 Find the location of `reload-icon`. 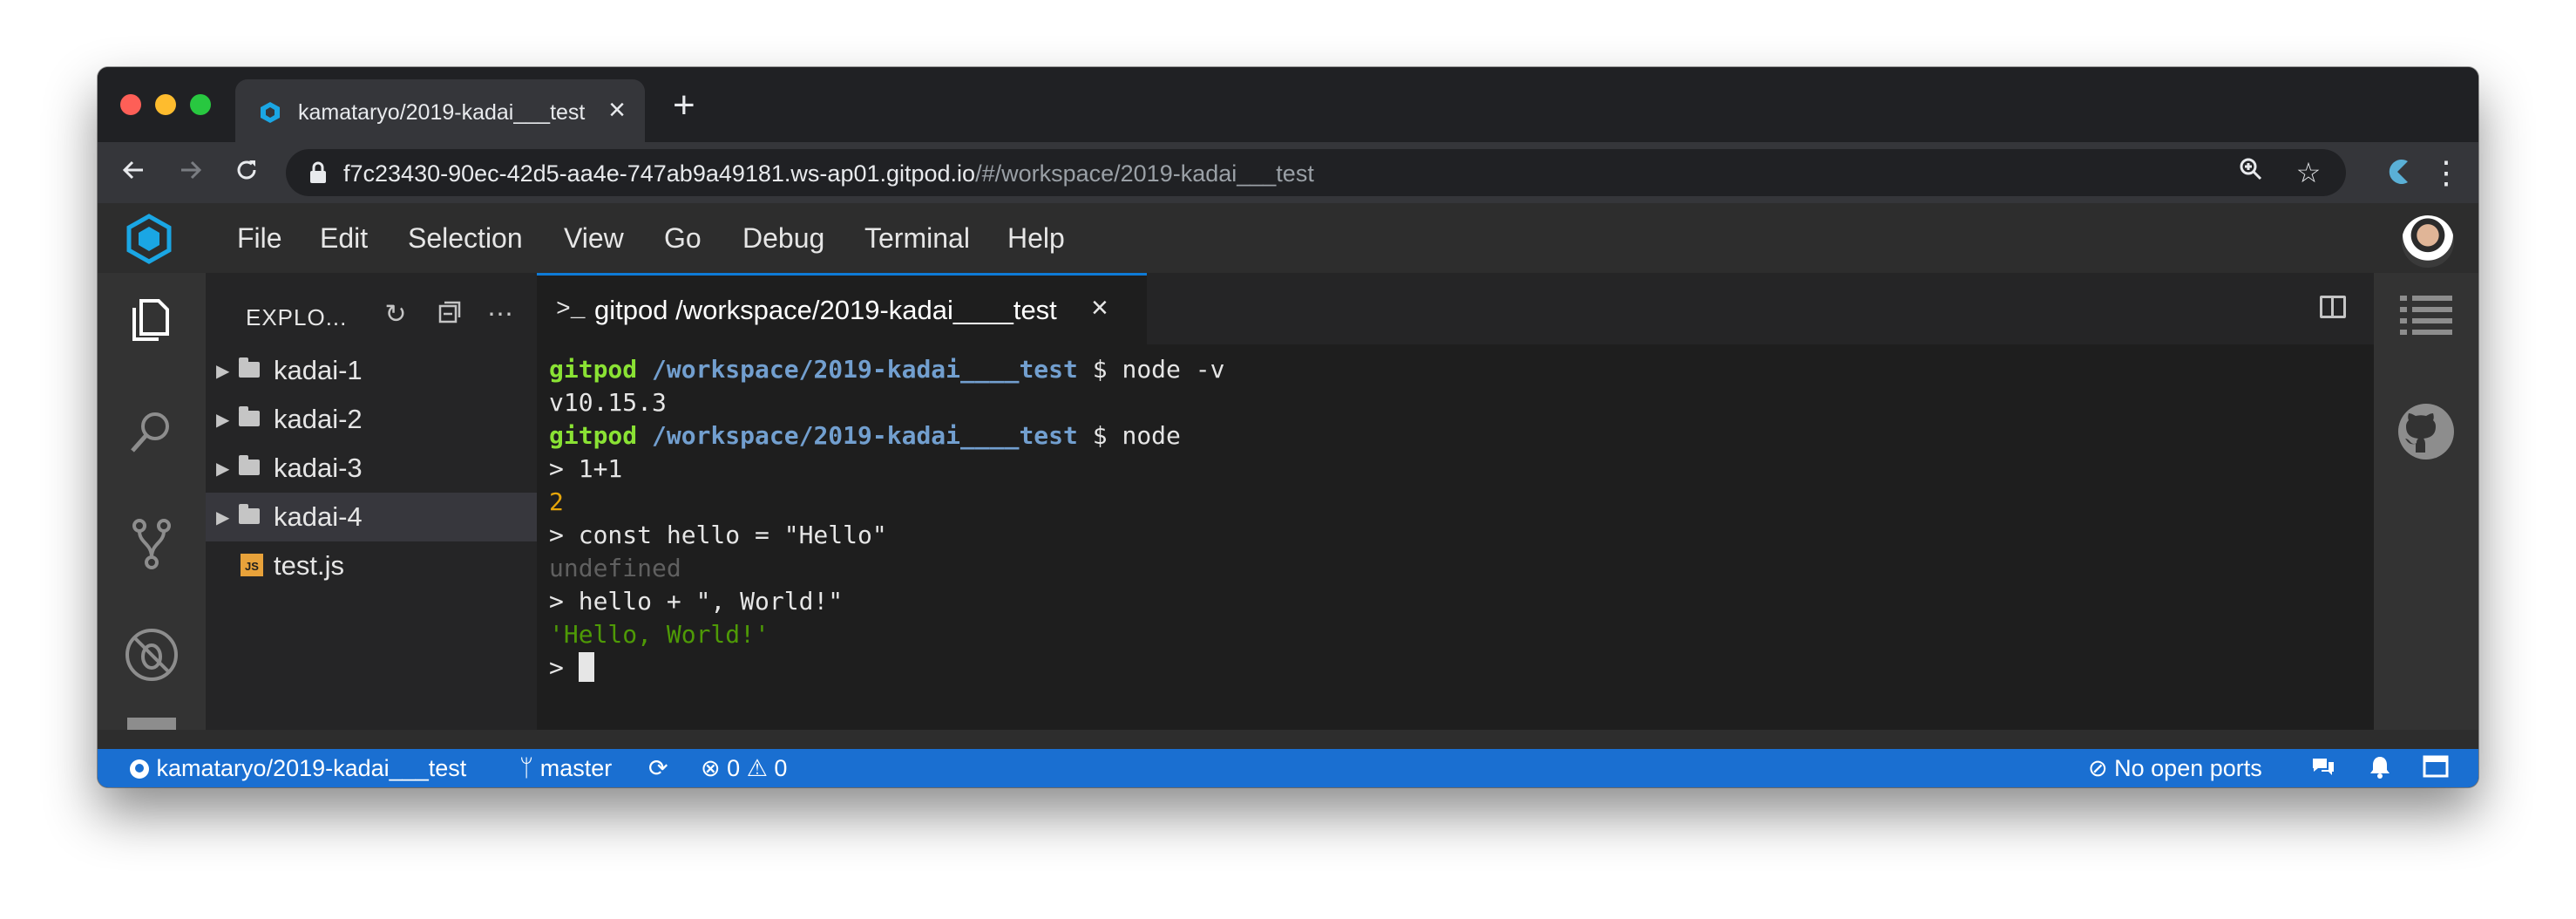

reload-icon is located at coordinates (247, 172).